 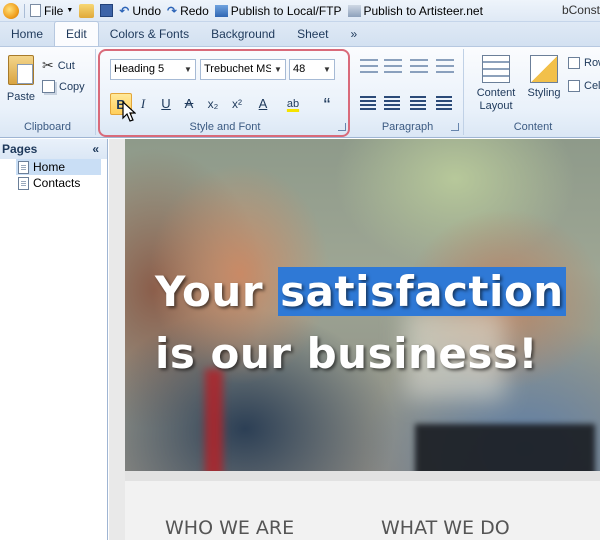 I want to click on section-heading-who-we-are: WHO WE ARE, so click(x=229, y=528).